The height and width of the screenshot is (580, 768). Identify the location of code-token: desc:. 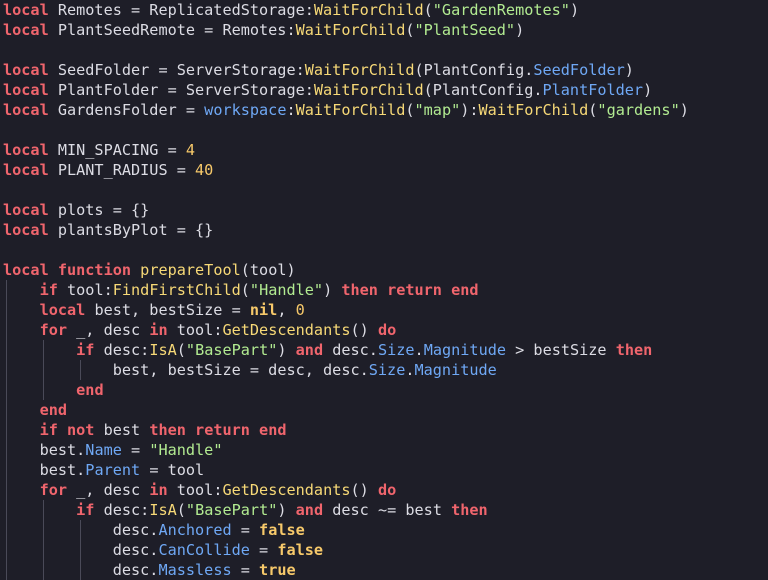
(122, 510).